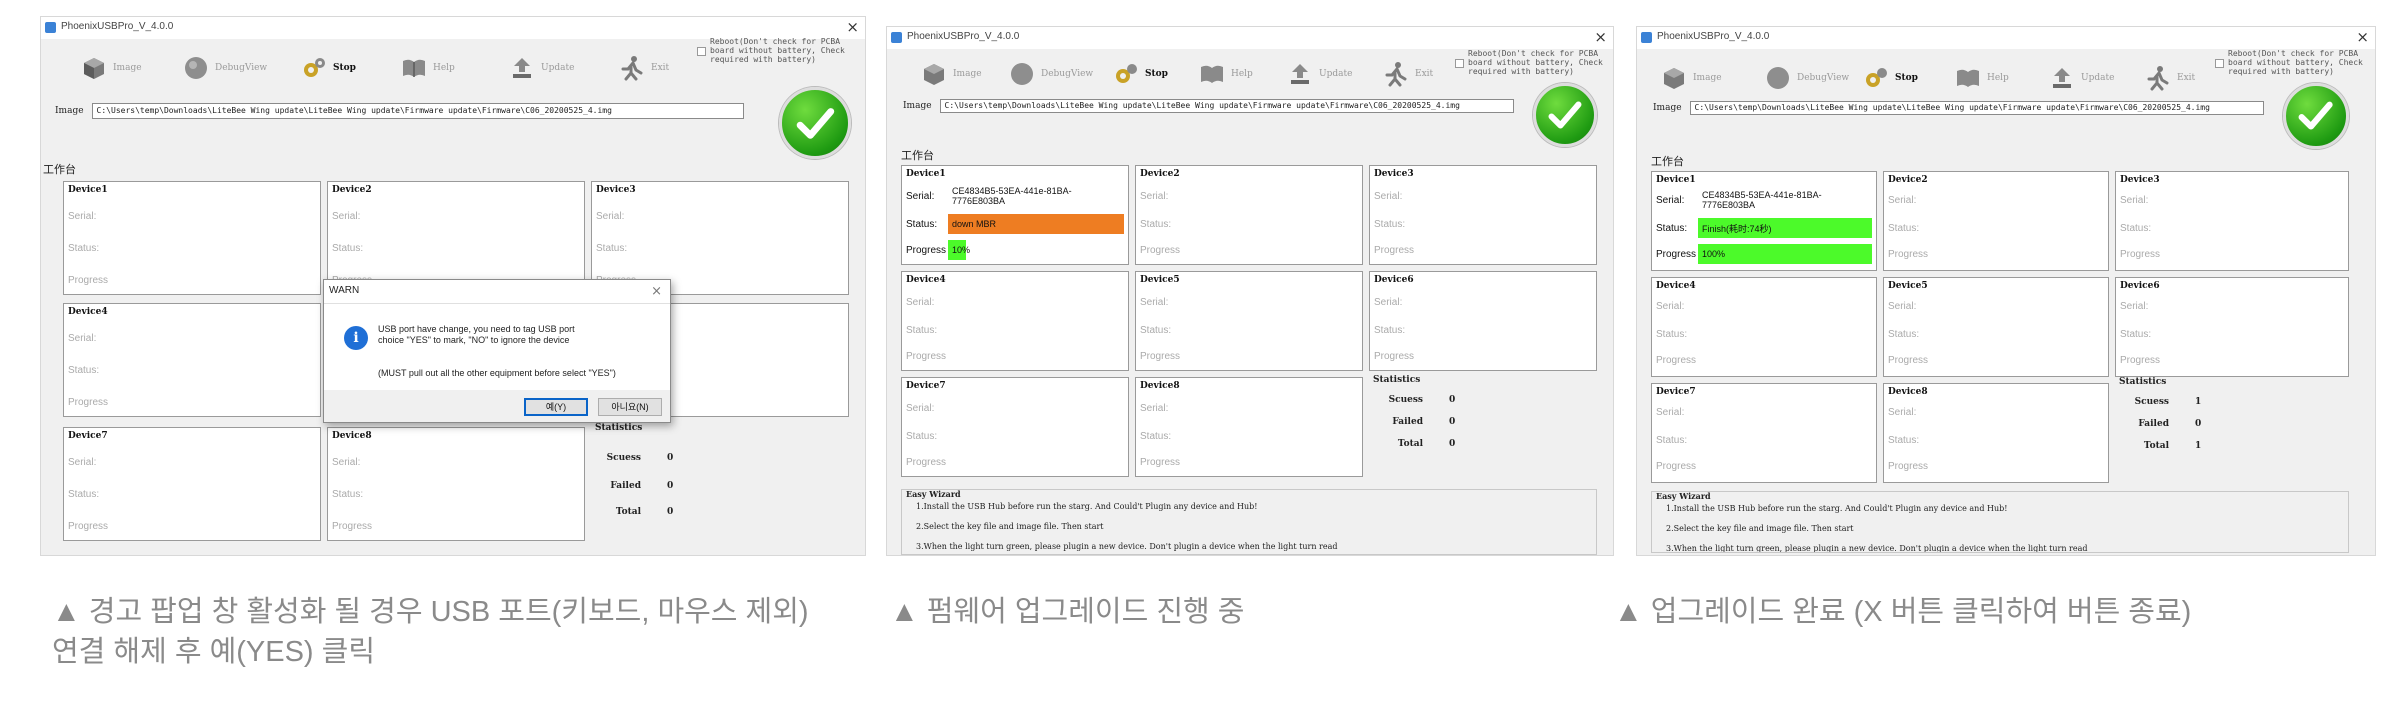 This screenshot has width=2400, height=704. I want to click on runner-icon, so click(1396, 74).